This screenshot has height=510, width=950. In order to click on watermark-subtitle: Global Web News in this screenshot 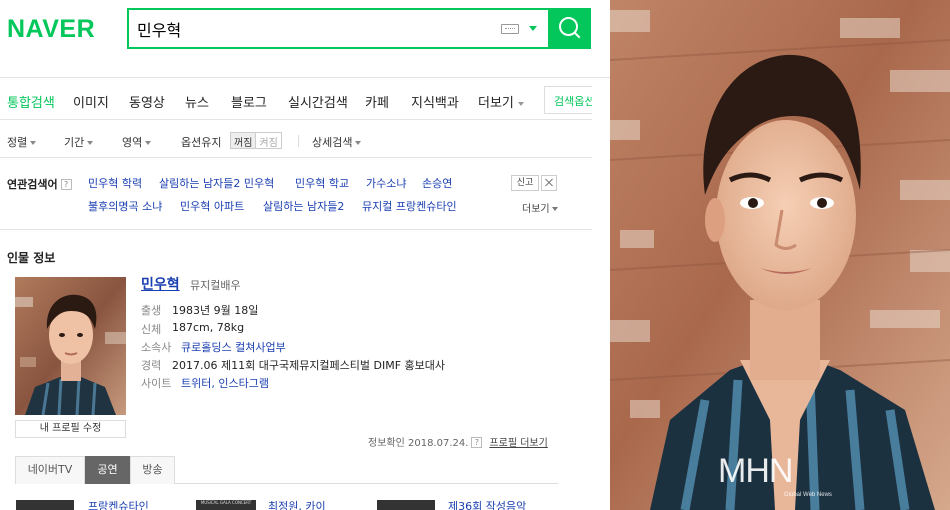, I will do `click(808, 495)`.